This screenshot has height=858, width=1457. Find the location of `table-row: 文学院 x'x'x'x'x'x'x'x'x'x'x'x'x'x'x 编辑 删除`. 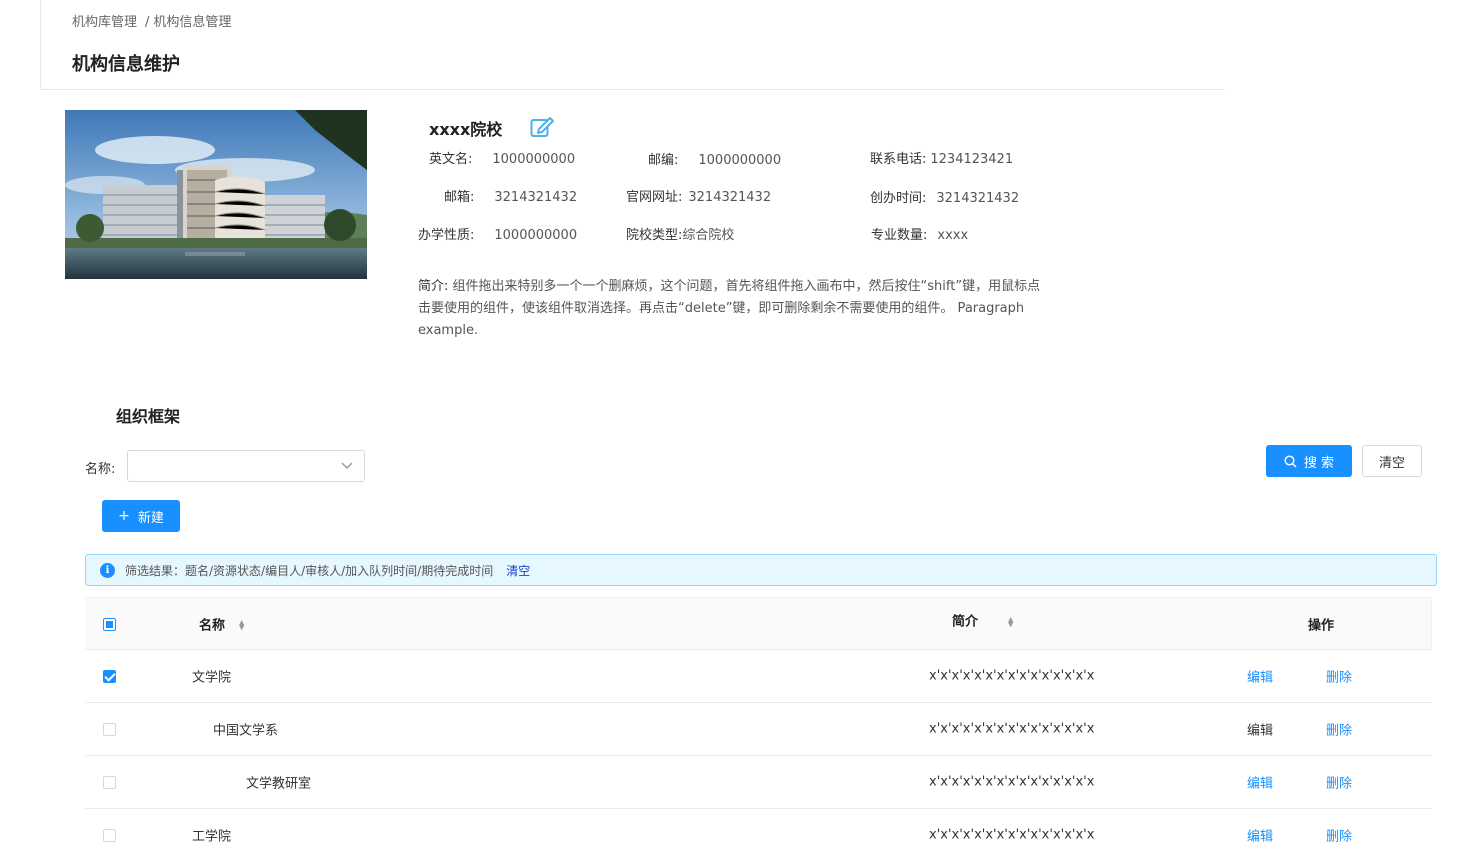

table-row: 文学院 x'x'x'x'x'x'x'x'x'x'x'x'x'x'x 编辑 删除 is located at coordinates (758, 676).